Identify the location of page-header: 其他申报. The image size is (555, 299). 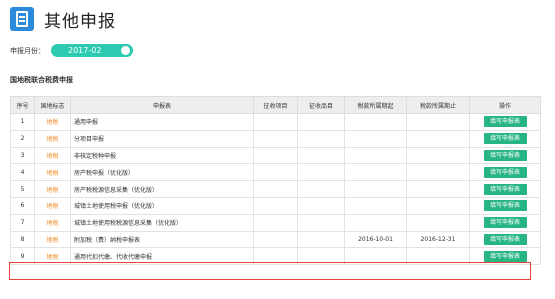
(63, 19).